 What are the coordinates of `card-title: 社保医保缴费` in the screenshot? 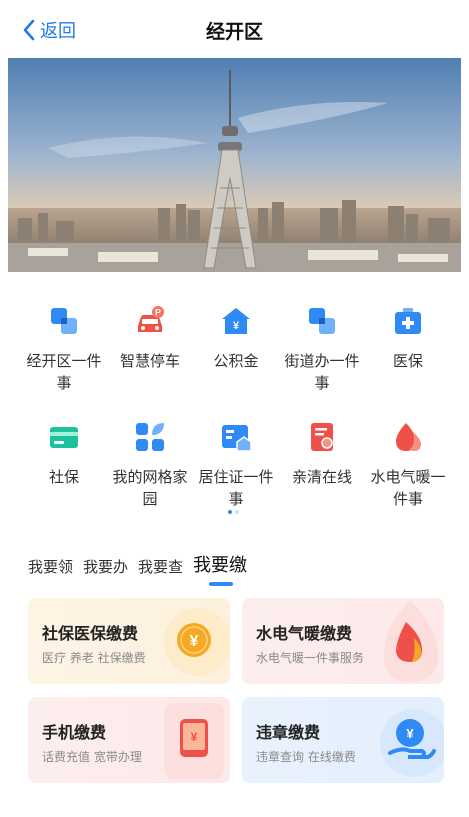 It's located at (90, 633).